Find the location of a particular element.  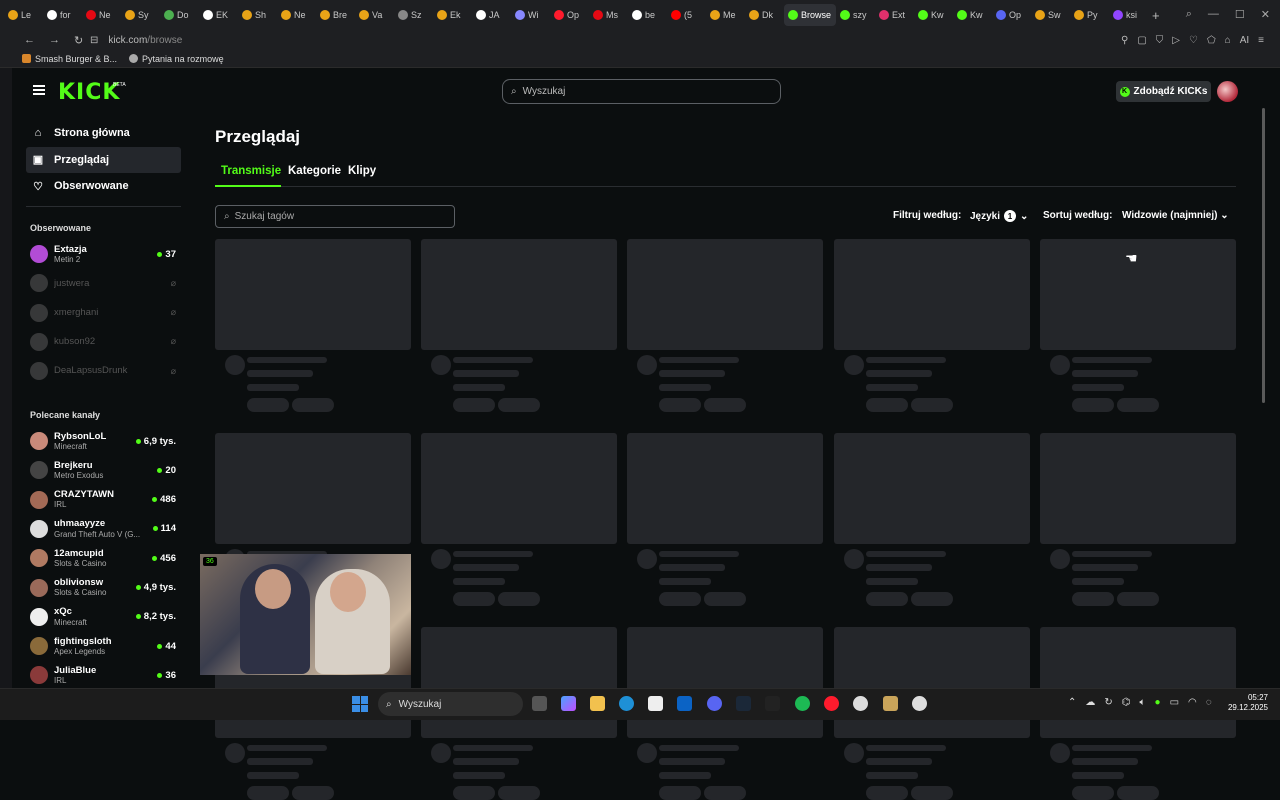

browser-tab: Browse is located at coordinates (810, 15).